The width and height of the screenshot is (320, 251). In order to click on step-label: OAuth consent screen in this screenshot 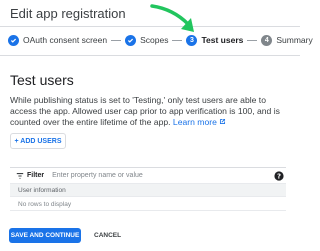, I will do `click(65, 40)`.